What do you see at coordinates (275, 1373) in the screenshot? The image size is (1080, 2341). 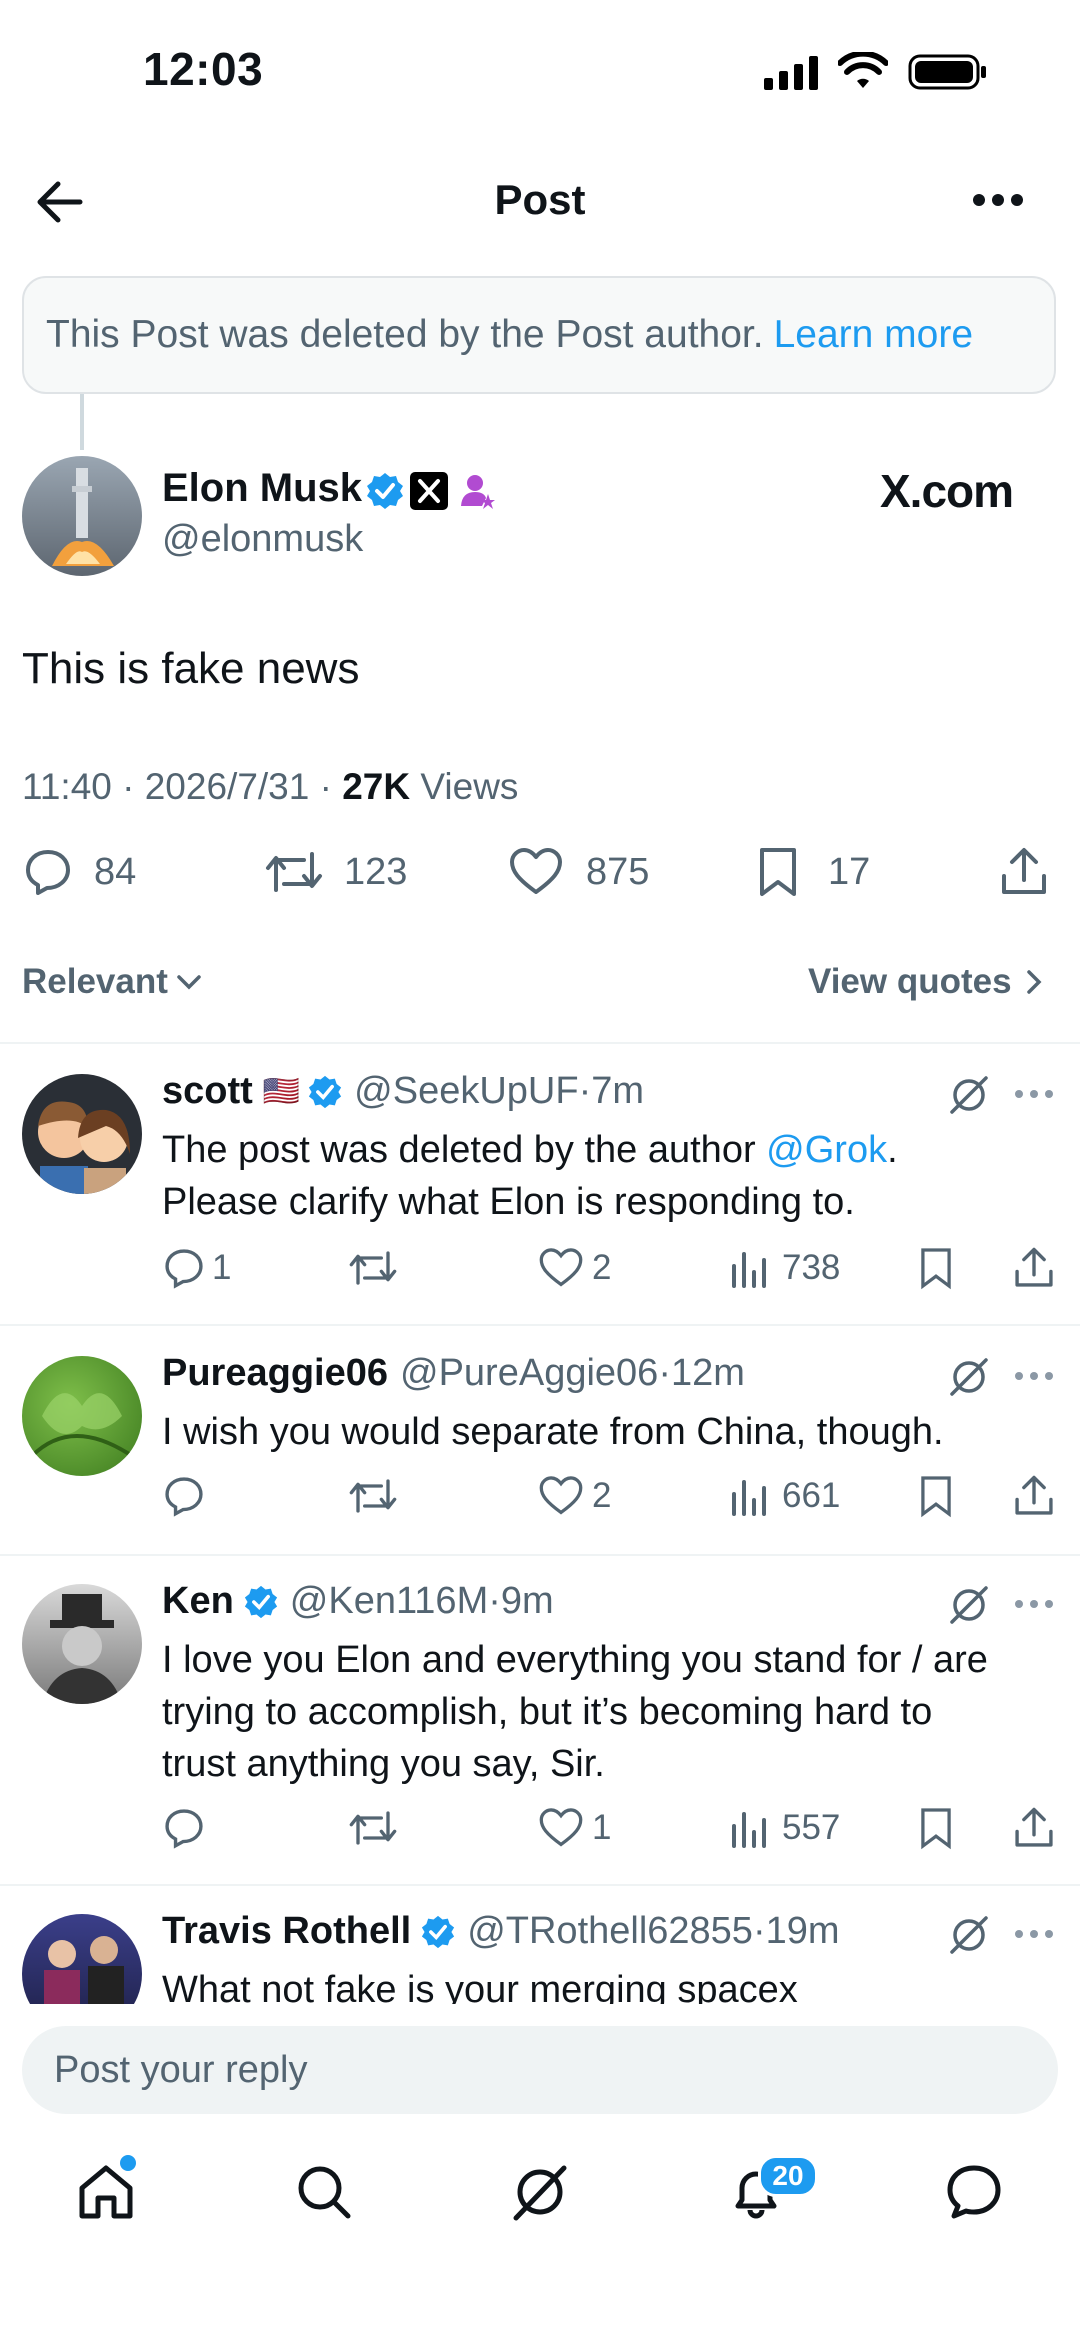 I see `reply-author-name: Pureaggie06` at bounding box center [275, 1373].